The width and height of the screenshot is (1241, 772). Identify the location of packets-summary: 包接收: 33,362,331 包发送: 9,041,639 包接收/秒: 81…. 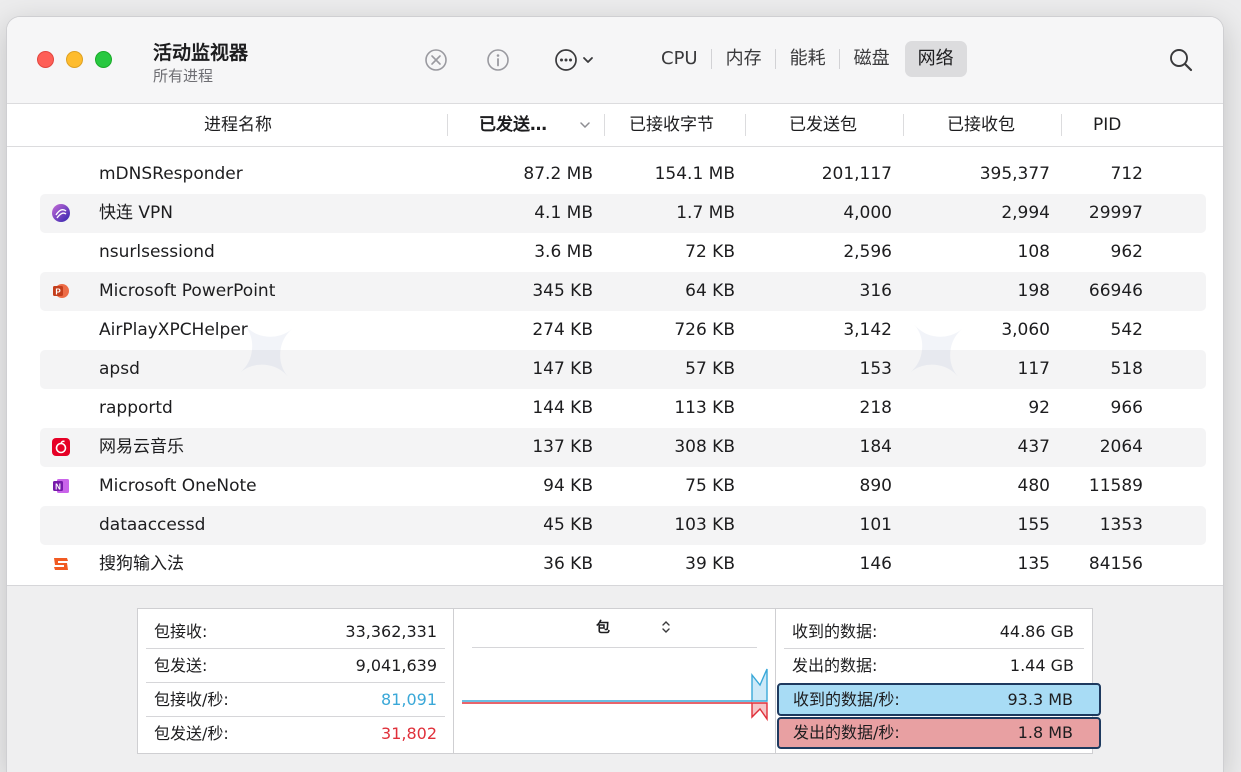
(295, 681).